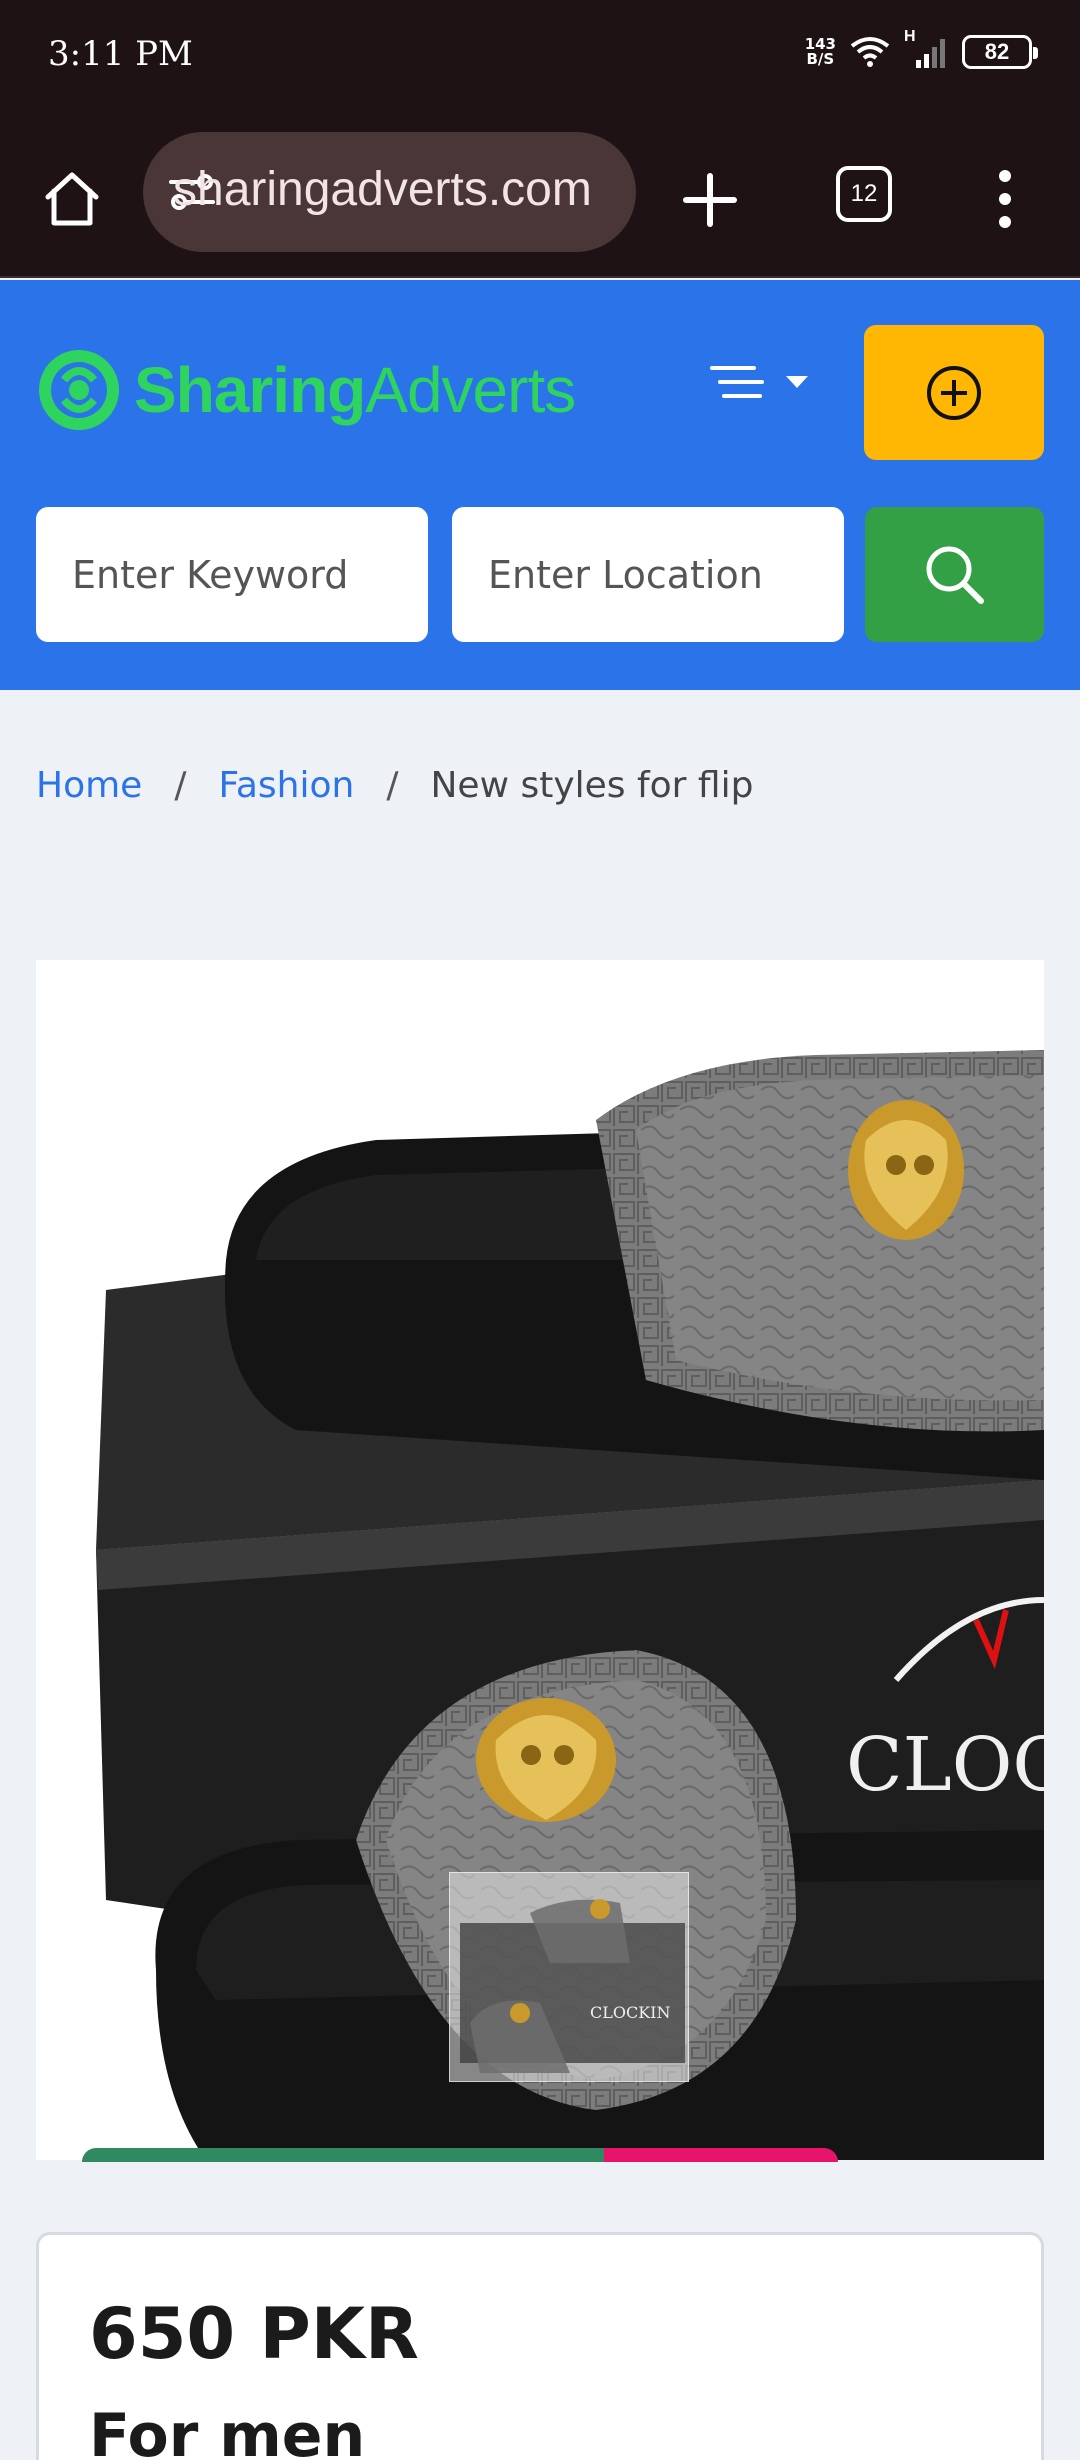 This screenshot has width=1080, height=2460. Describe the element at coordinates (382, 189) in the screenshot. I see `url-text: sharingadverts.com` at that location.